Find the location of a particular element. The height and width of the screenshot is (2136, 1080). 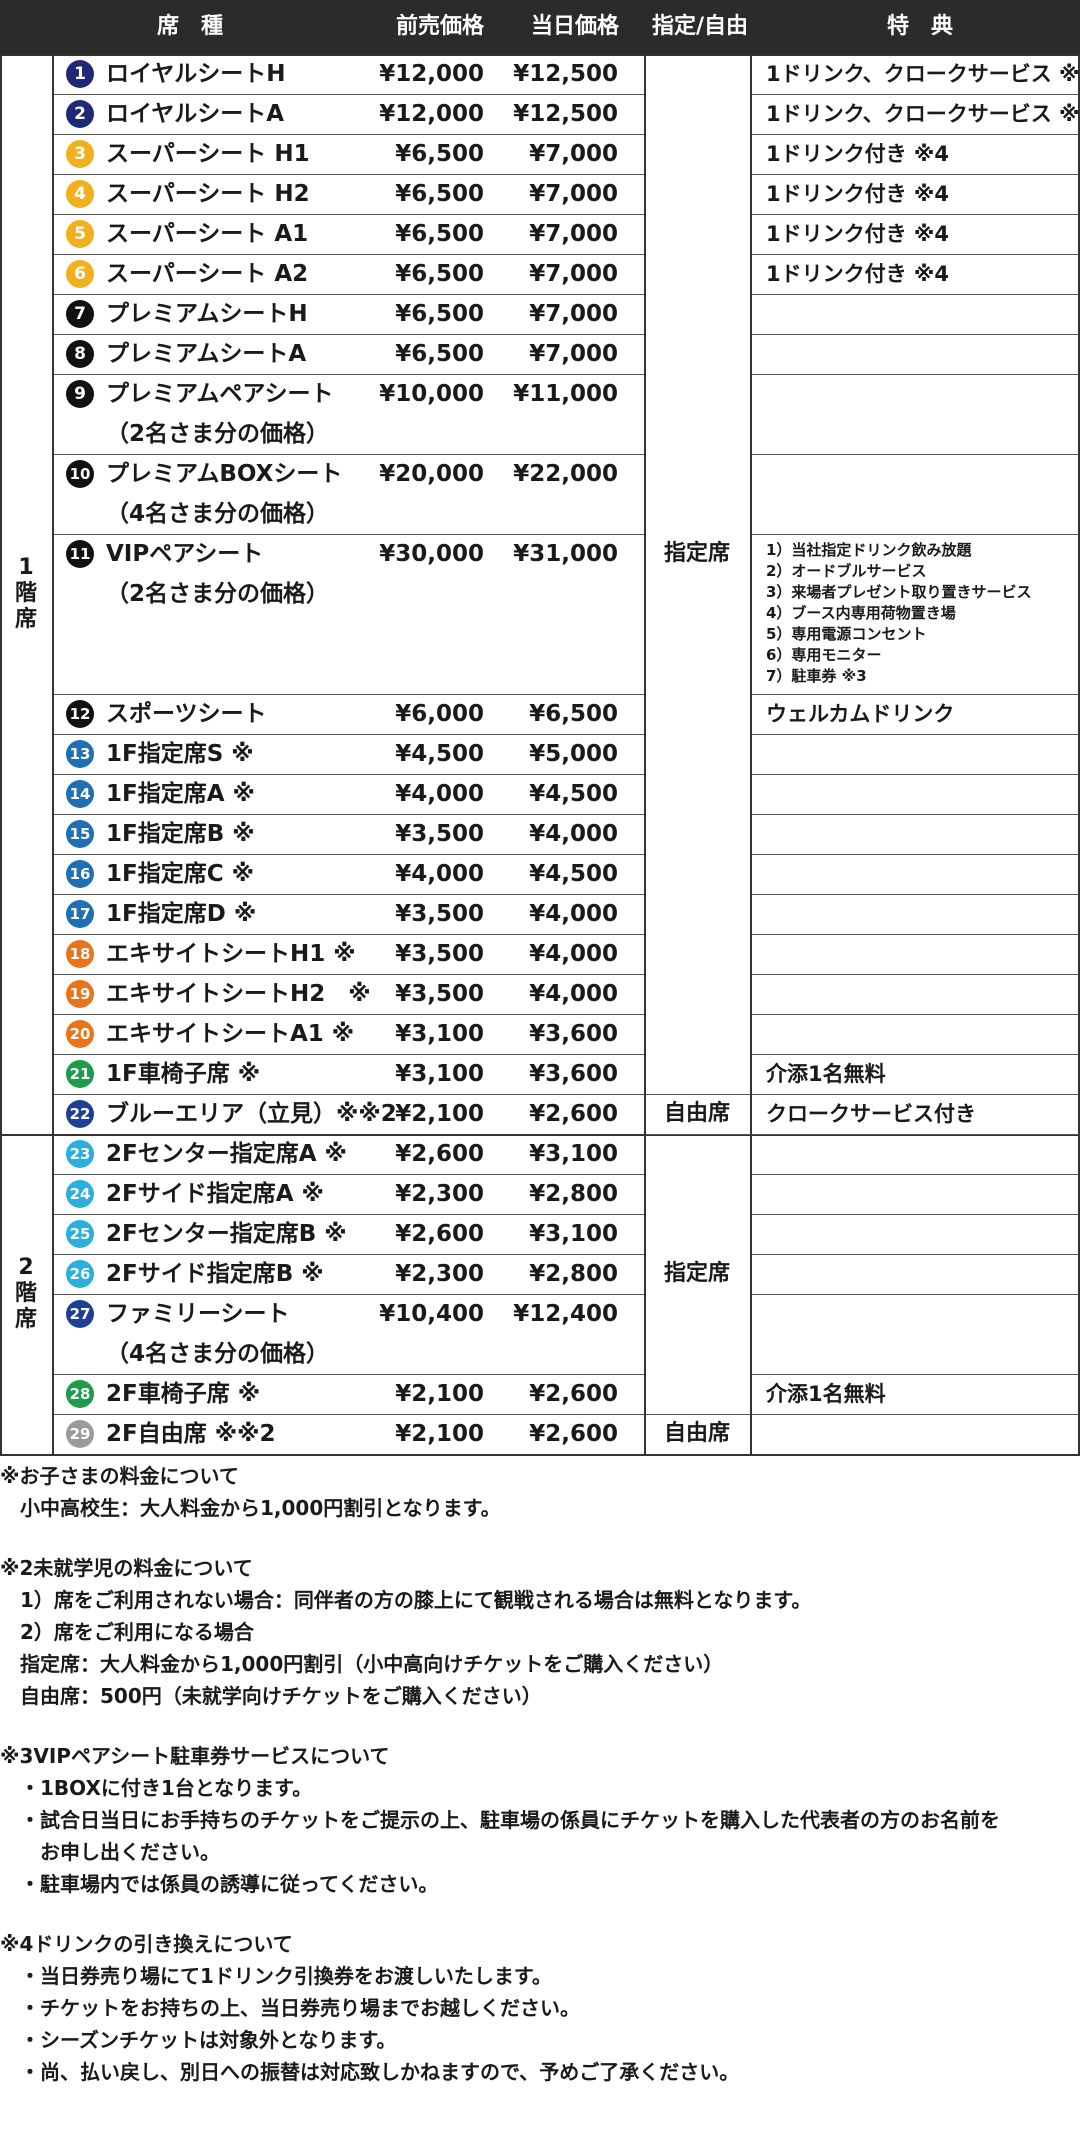

seat-name: プレミアムシートH is located at coordinates (207, 314).